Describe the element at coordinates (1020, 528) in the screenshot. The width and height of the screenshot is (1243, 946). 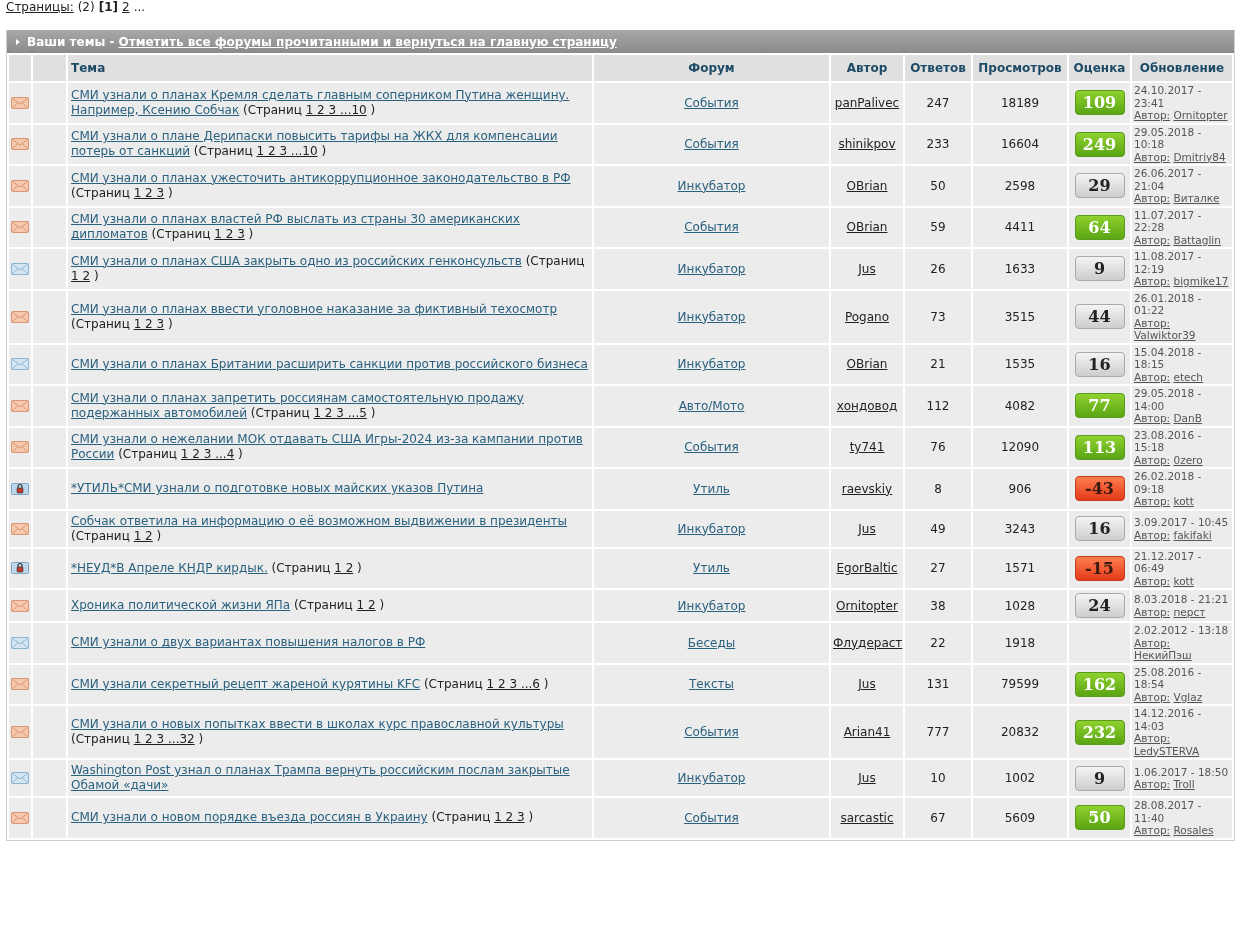
I see `view-count: 3243` at that location.